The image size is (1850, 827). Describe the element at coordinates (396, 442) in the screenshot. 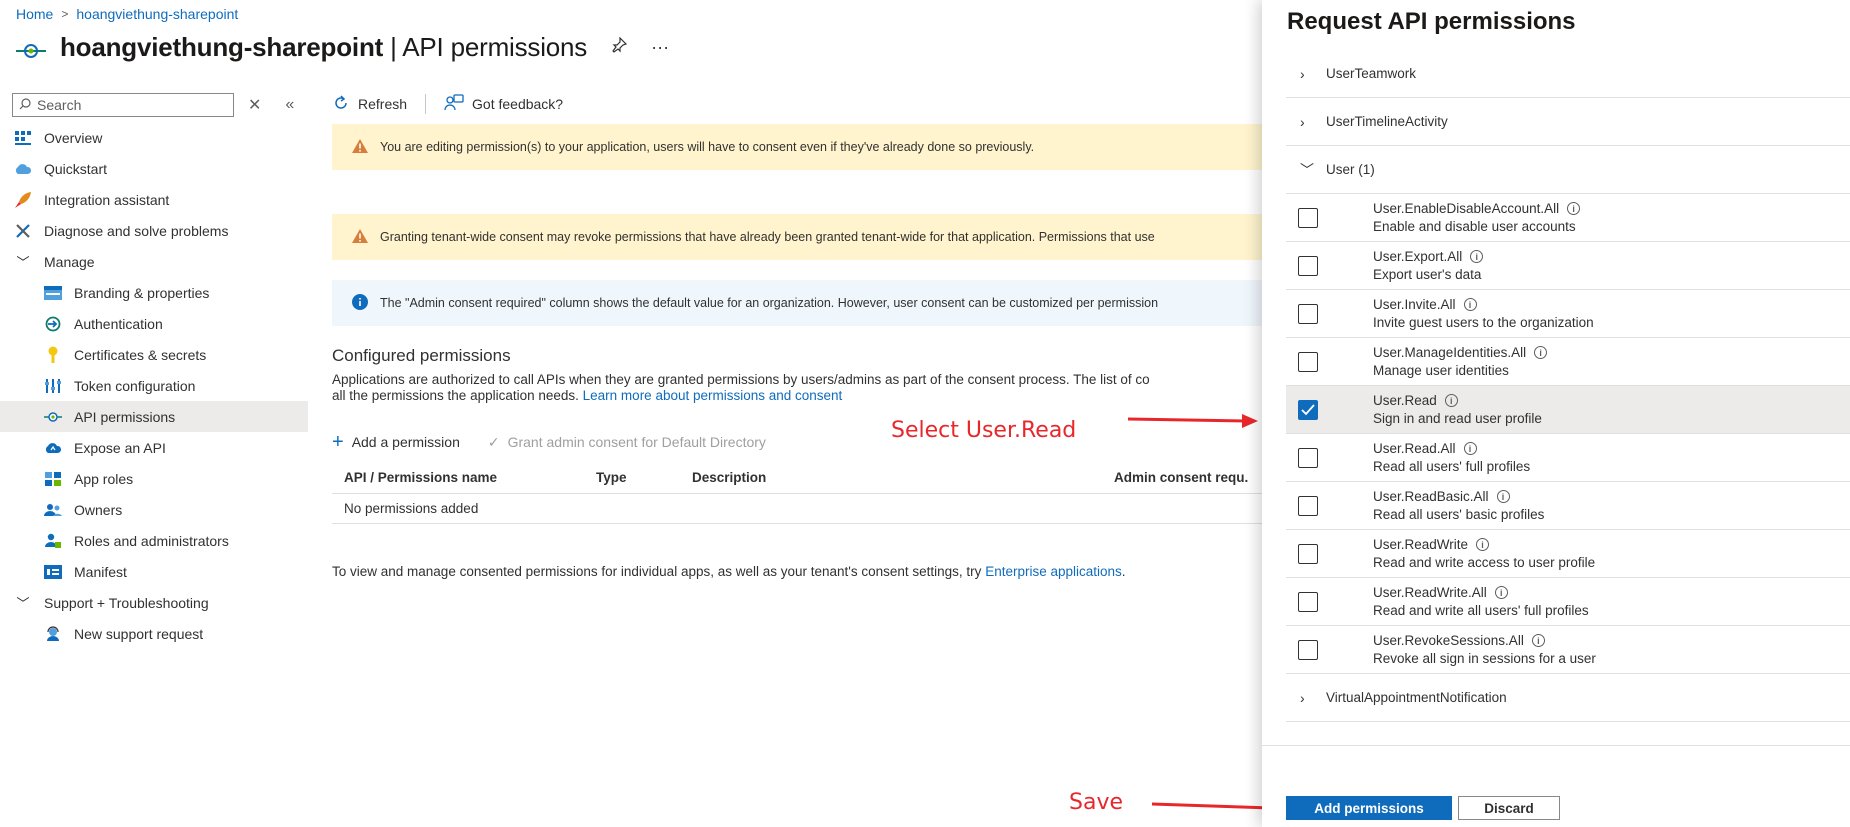

I see `add-permission-button: + Add a permission` at that location.